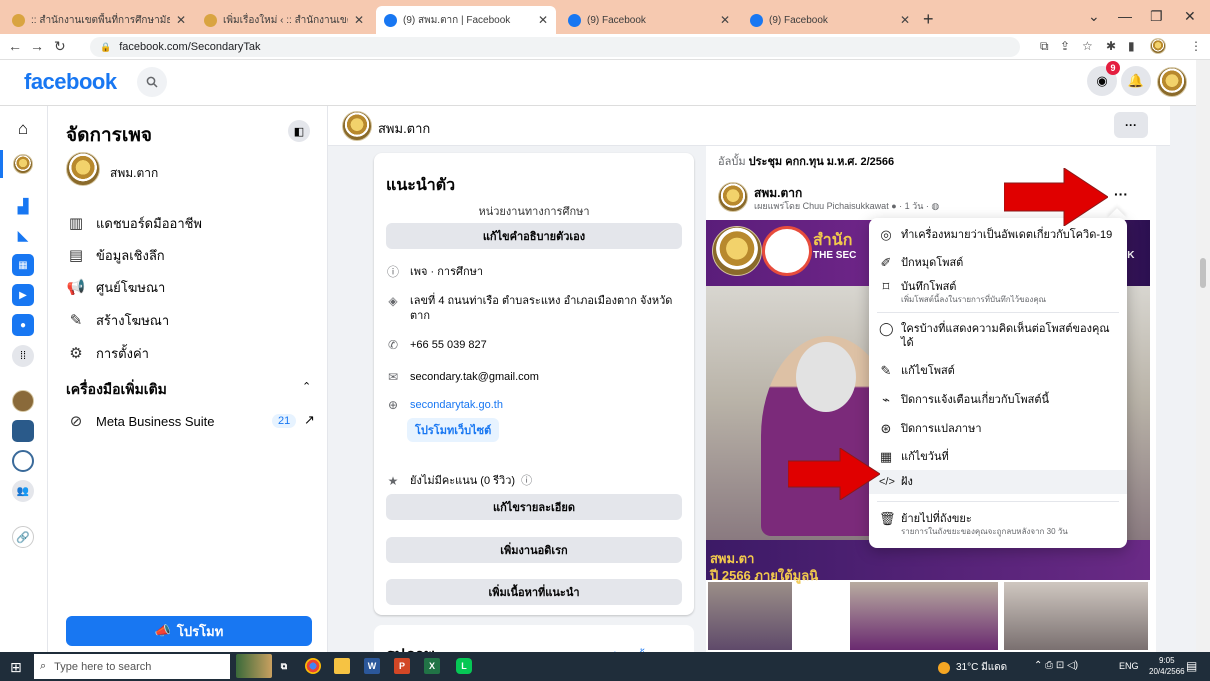 The width and height of the screenshot is (1210, 681). Describe the element at coordinates (1129, 666) in the screenshot. I see `language-indicator: ENG` at that location.